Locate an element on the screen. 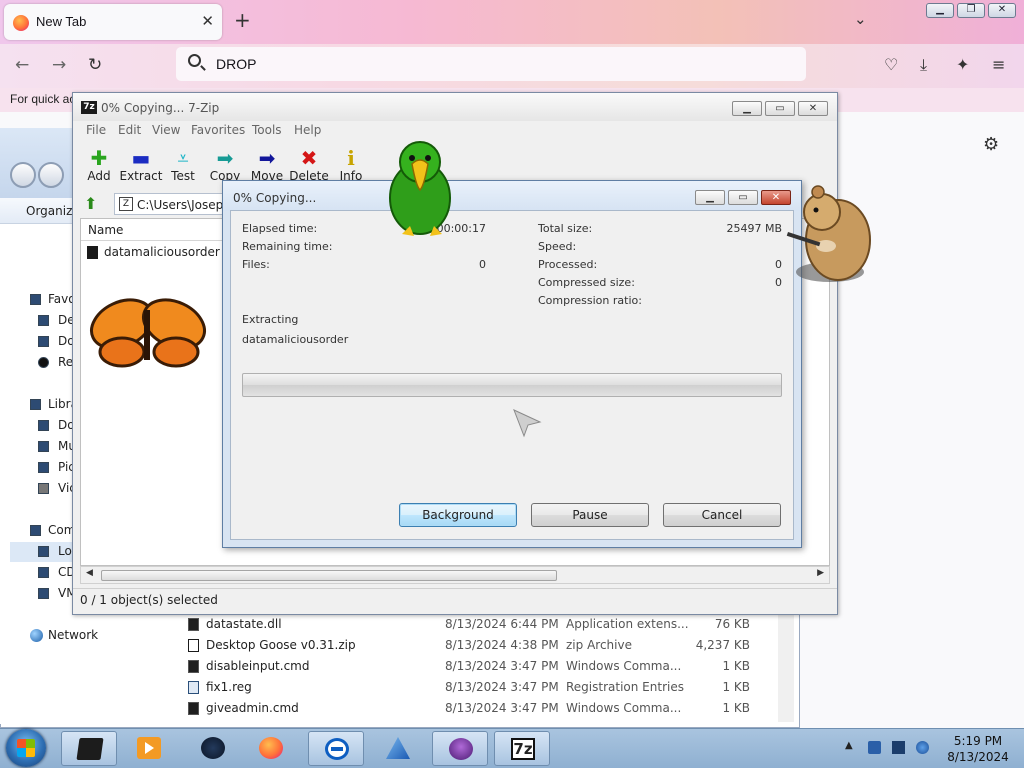 Image resolution: width=1024 pixels, height=768 pixels. firefox-icon is located at coordinates (21, 23).